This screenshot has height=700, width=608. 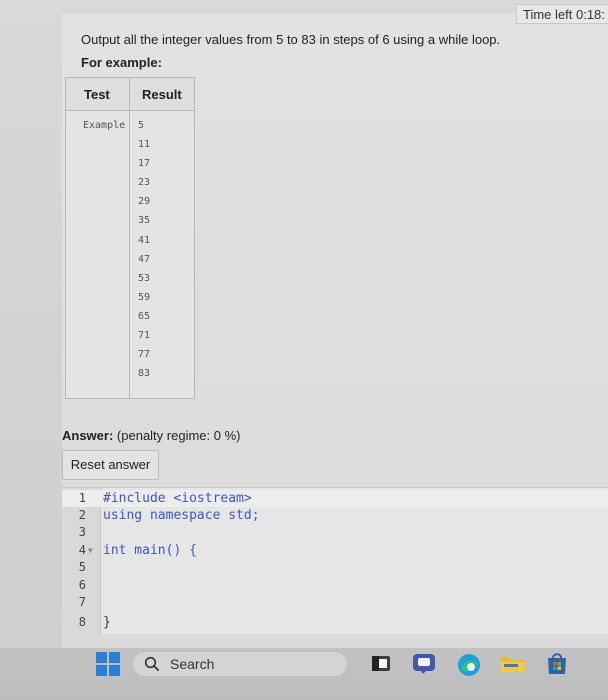 I want to click on penalty-regime: (penalty regime: 0 %), so click(x=178, y=435).